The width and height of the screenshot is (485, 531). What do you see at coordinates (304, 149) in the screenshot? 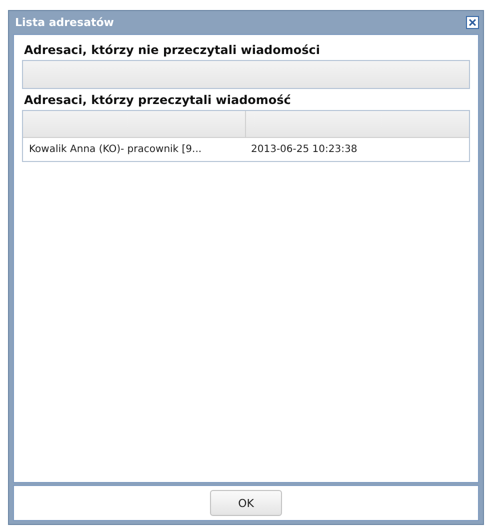
I see `table-cell-text: 2013-06-25 10:23:38` at bounding box center [304, 149].